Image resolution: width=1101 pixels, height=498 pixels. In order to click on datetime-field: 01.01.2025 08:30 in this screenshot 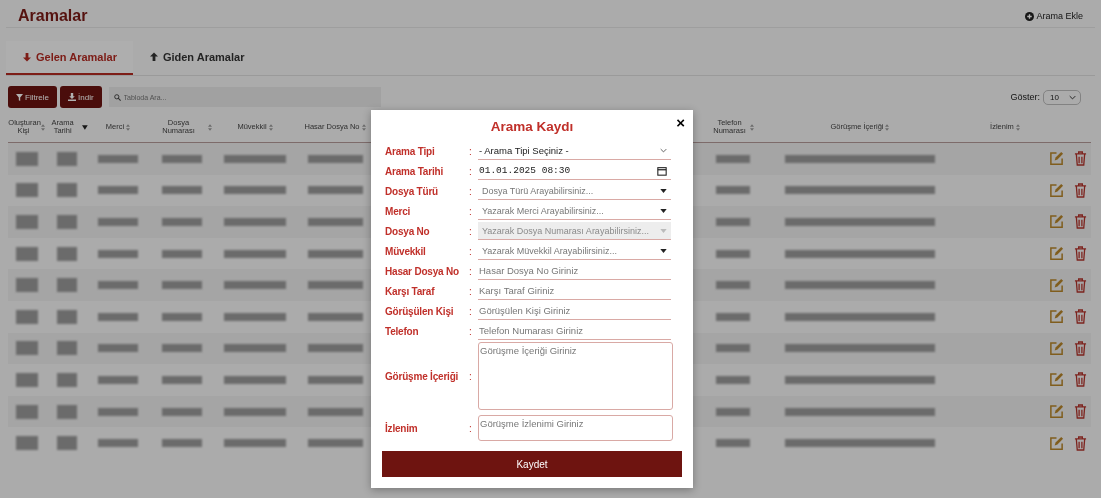, I will do `click(574, 171)`.